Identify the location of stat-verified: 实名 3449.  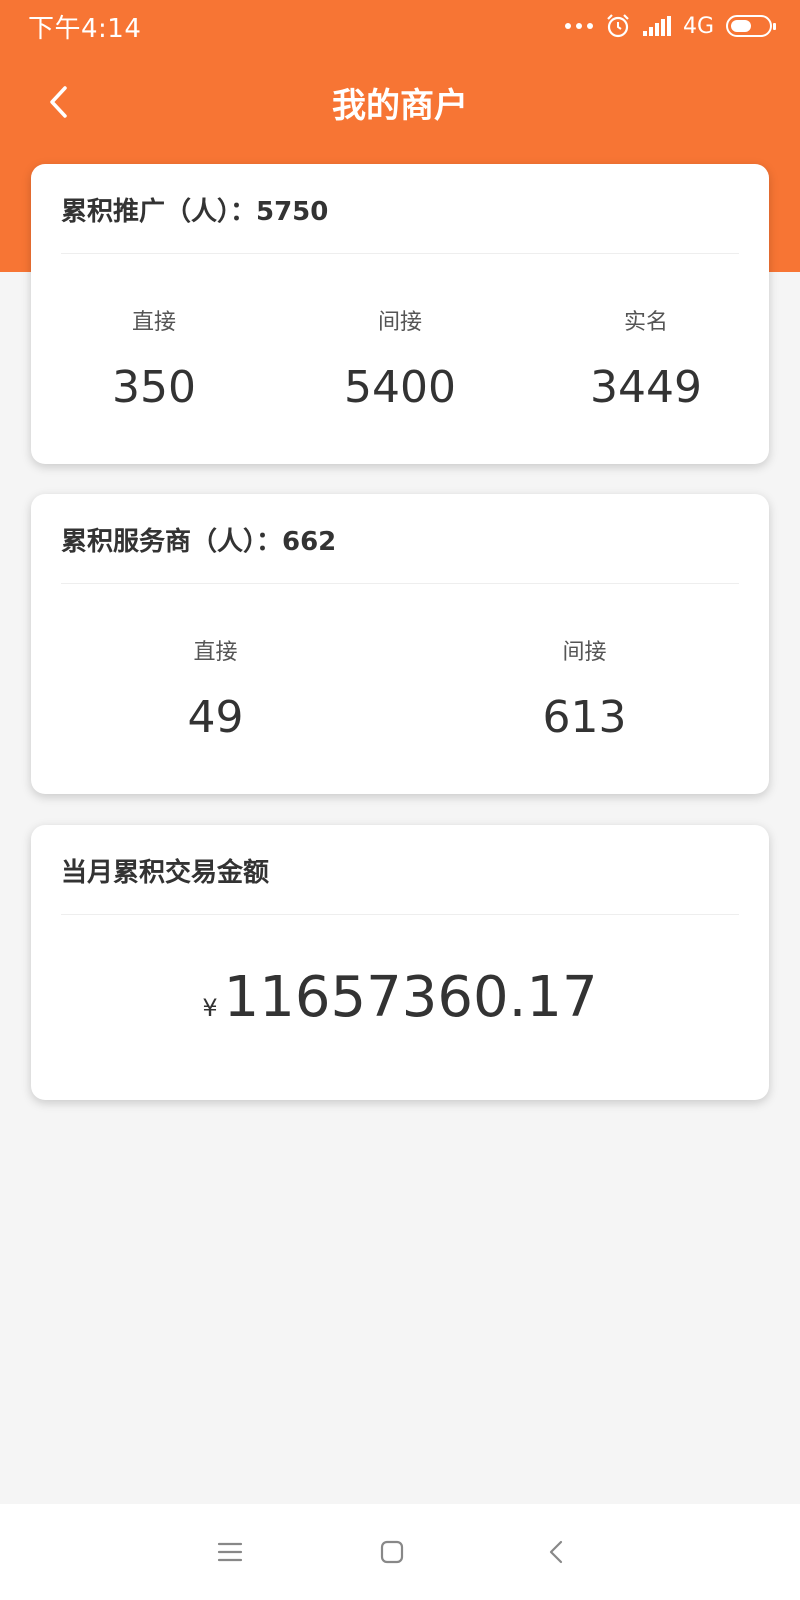
(646, 333).